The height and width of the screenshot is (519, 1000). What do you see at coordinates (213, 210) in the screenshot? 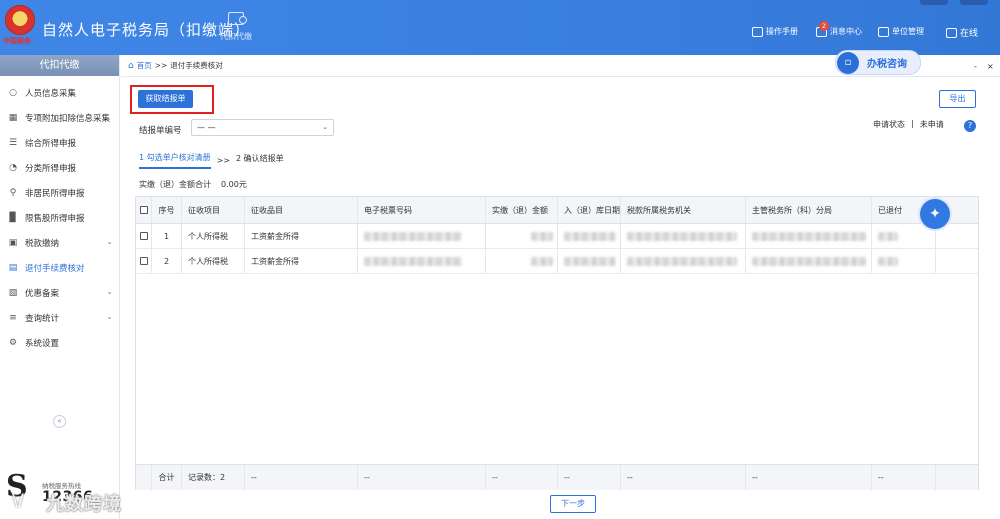
I see `column-header: 征收项目` at bounding box center [213, 210].